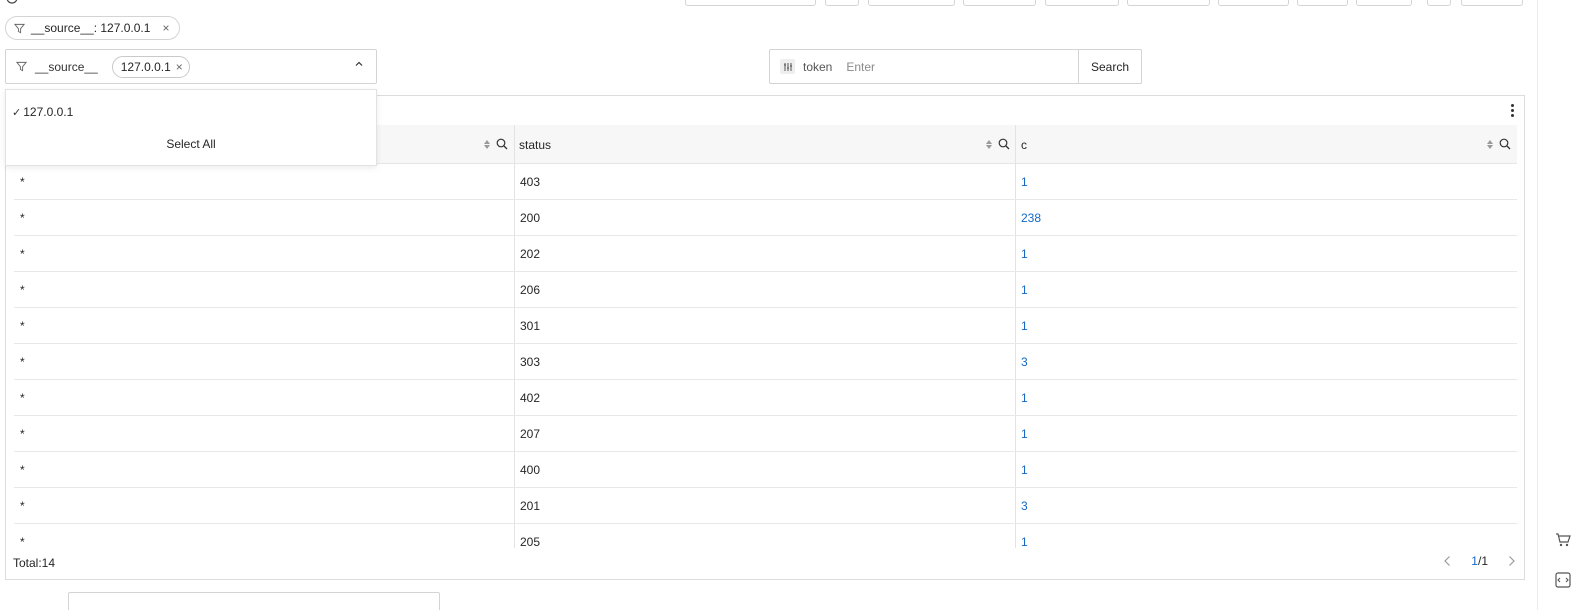 The image size is (1594, 610). Describe the element at coordinates (765, 506) in the screenshot. I see `table-row: * 201 3` at that location.